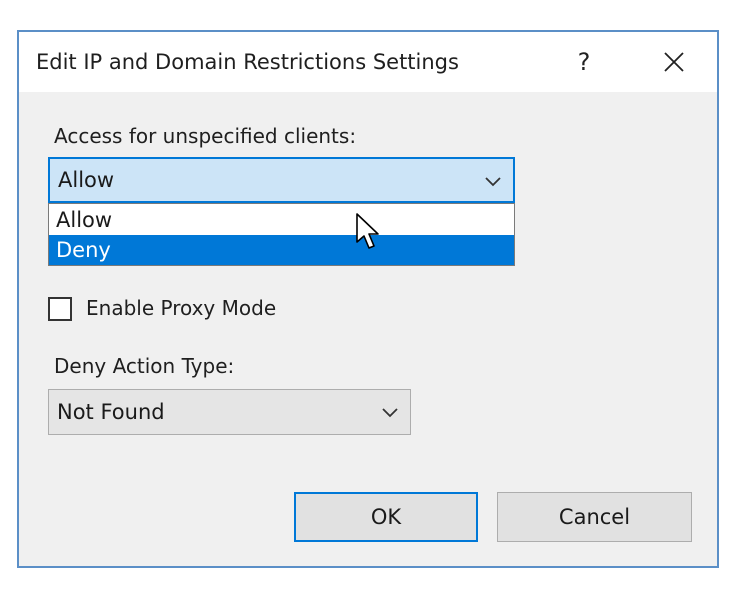 The height and width of the screenshot is (596, 752). I want to click on close-button, so click(674, 62).